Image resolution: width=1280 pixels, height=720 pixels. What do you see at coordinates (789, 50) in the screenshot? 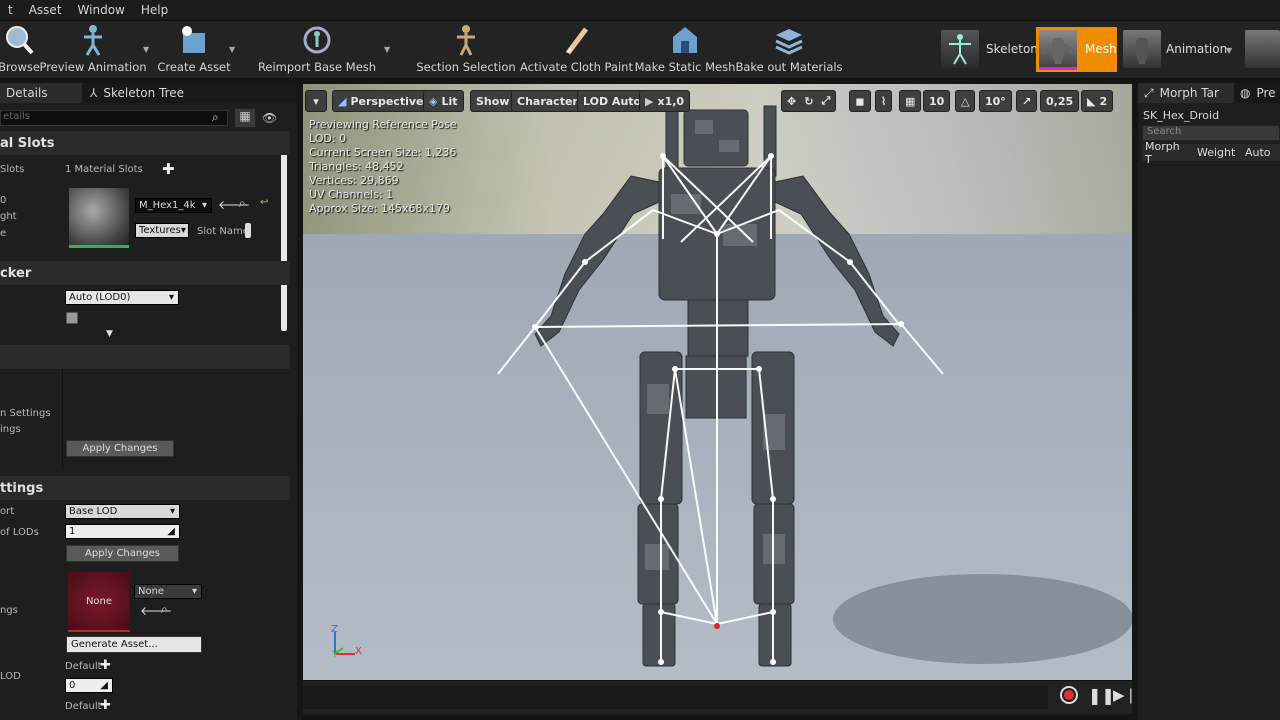
I see `bake-out-materials-button: Bake out Materials` at bounding box center [789, 50].